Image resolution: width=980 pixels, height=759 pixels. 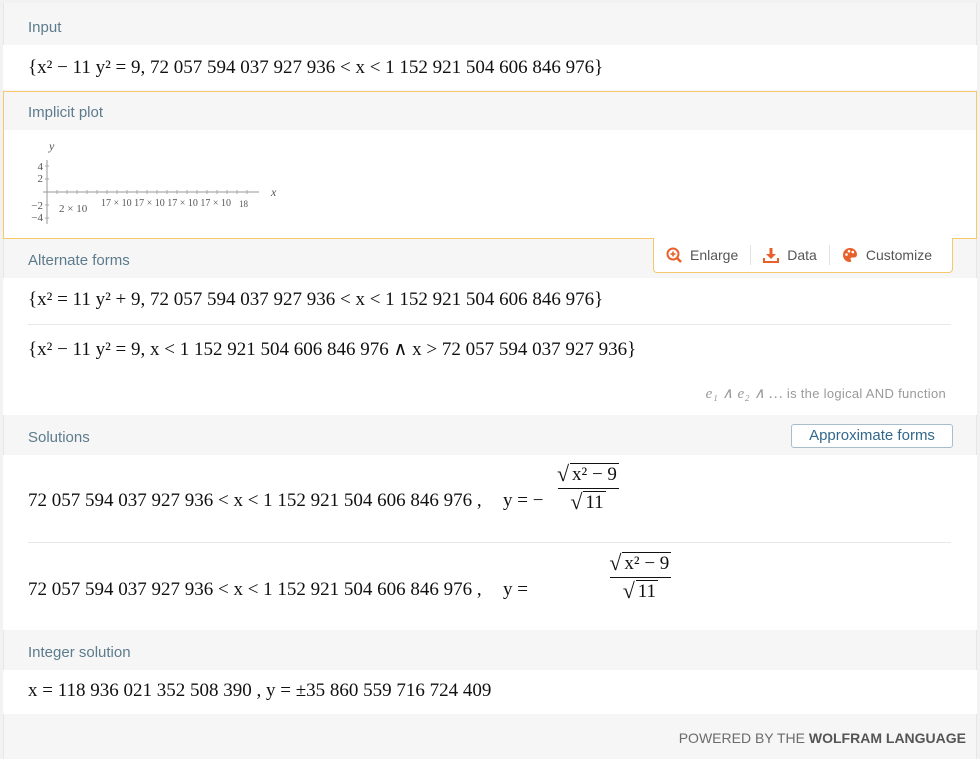 What do you see at coordinates (37, 206) in the screenshot?
I see `y-tick-label: −2` at bounding box center [37, 206].